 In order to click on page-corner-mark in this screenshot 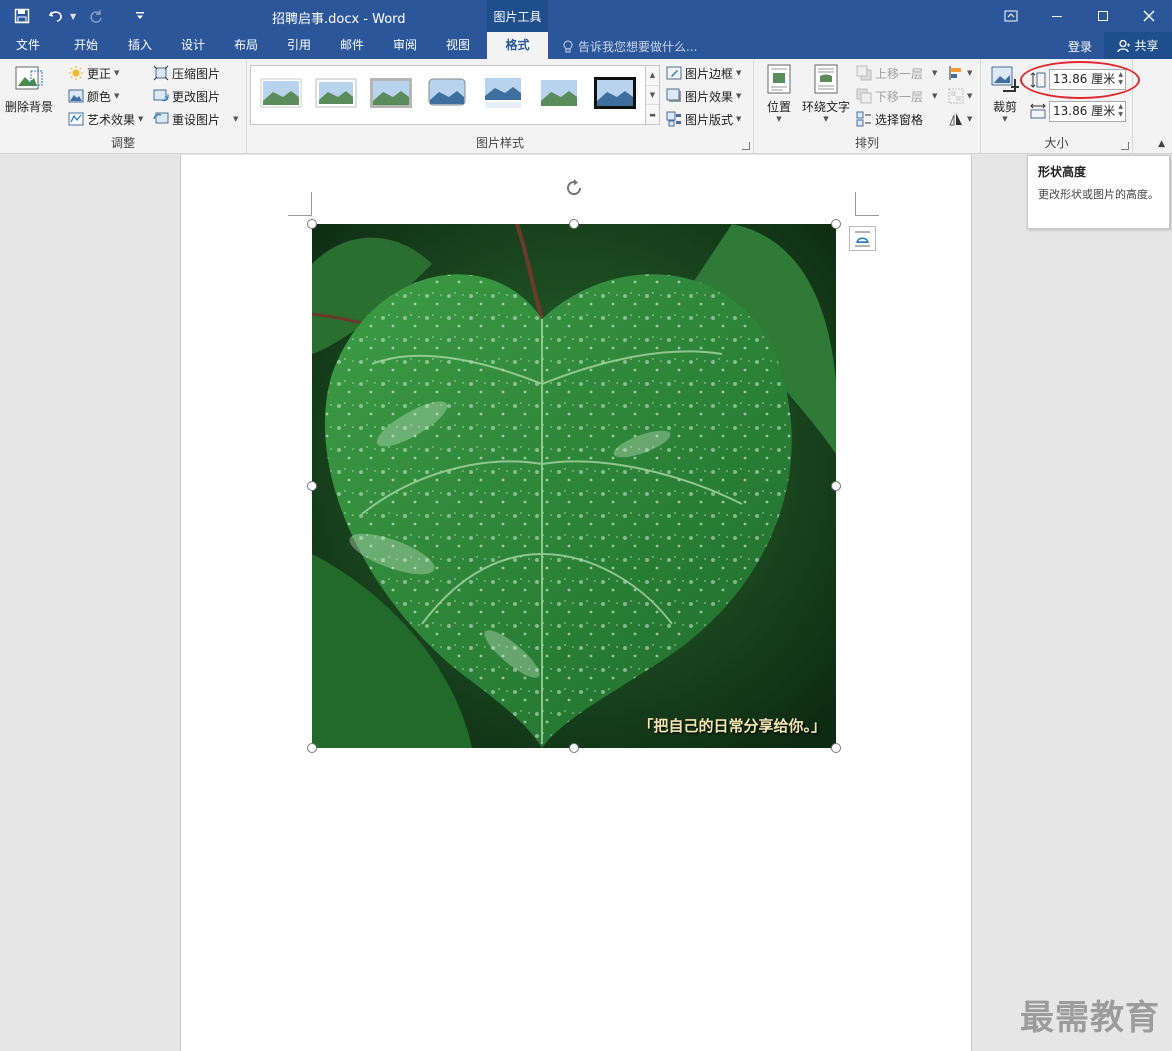, I will do `click(300, 204)`.